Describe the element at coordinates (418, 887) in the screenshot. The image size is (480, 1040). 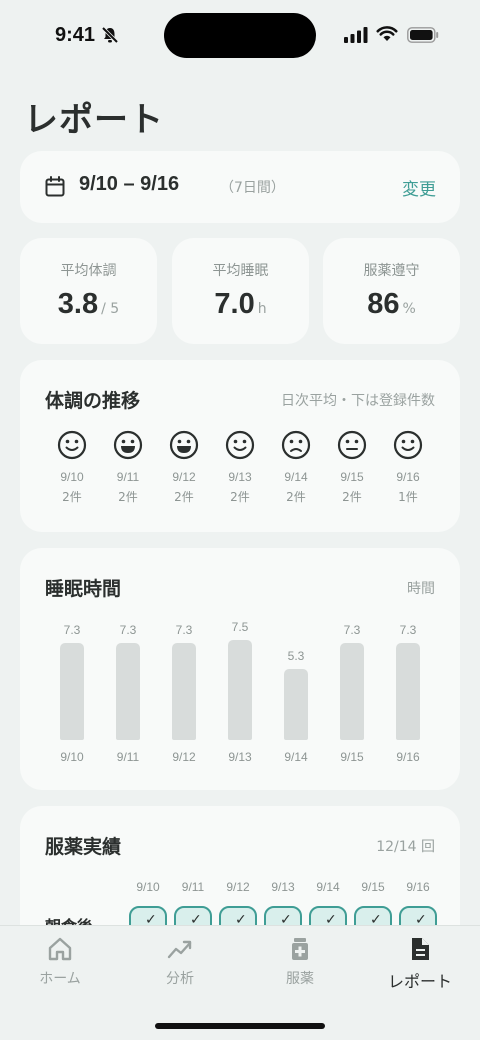
I see `medication-date: 9/16` at that location.